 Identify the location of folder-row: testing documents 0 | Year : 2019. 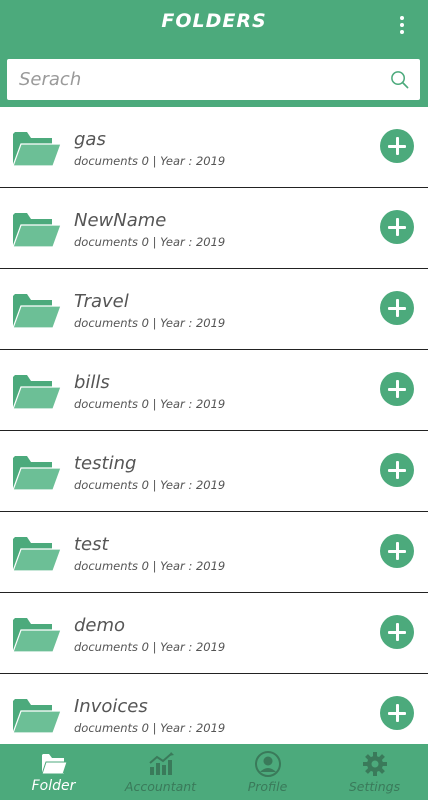
(214, 471).